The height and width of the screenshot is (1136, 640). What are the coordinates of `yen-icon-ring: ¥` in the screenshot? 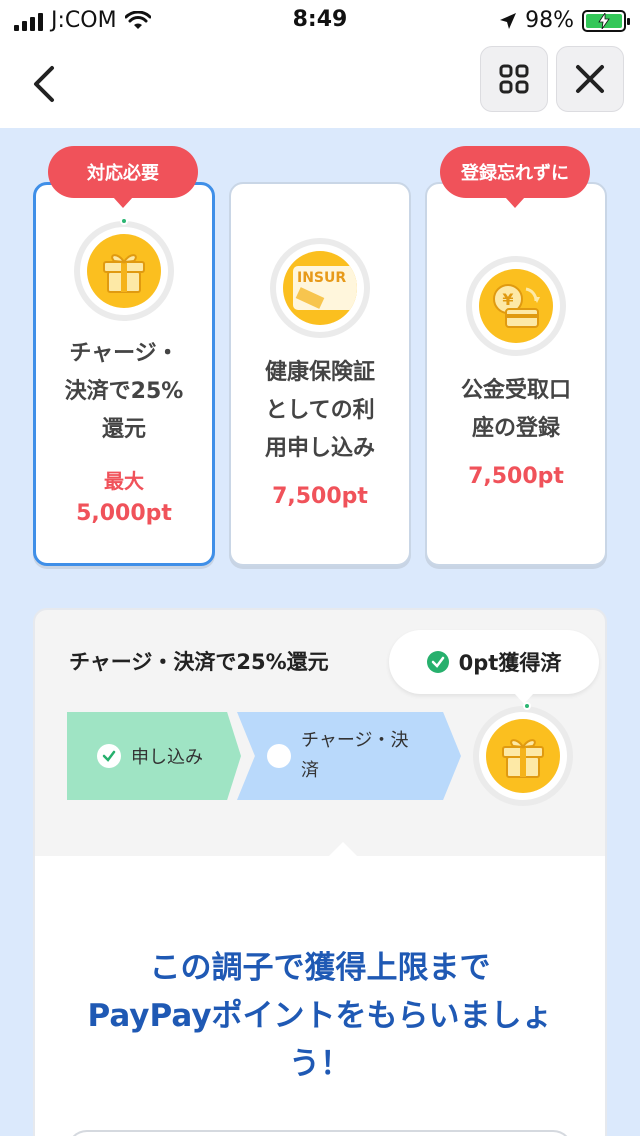 It's located at (516, 306).